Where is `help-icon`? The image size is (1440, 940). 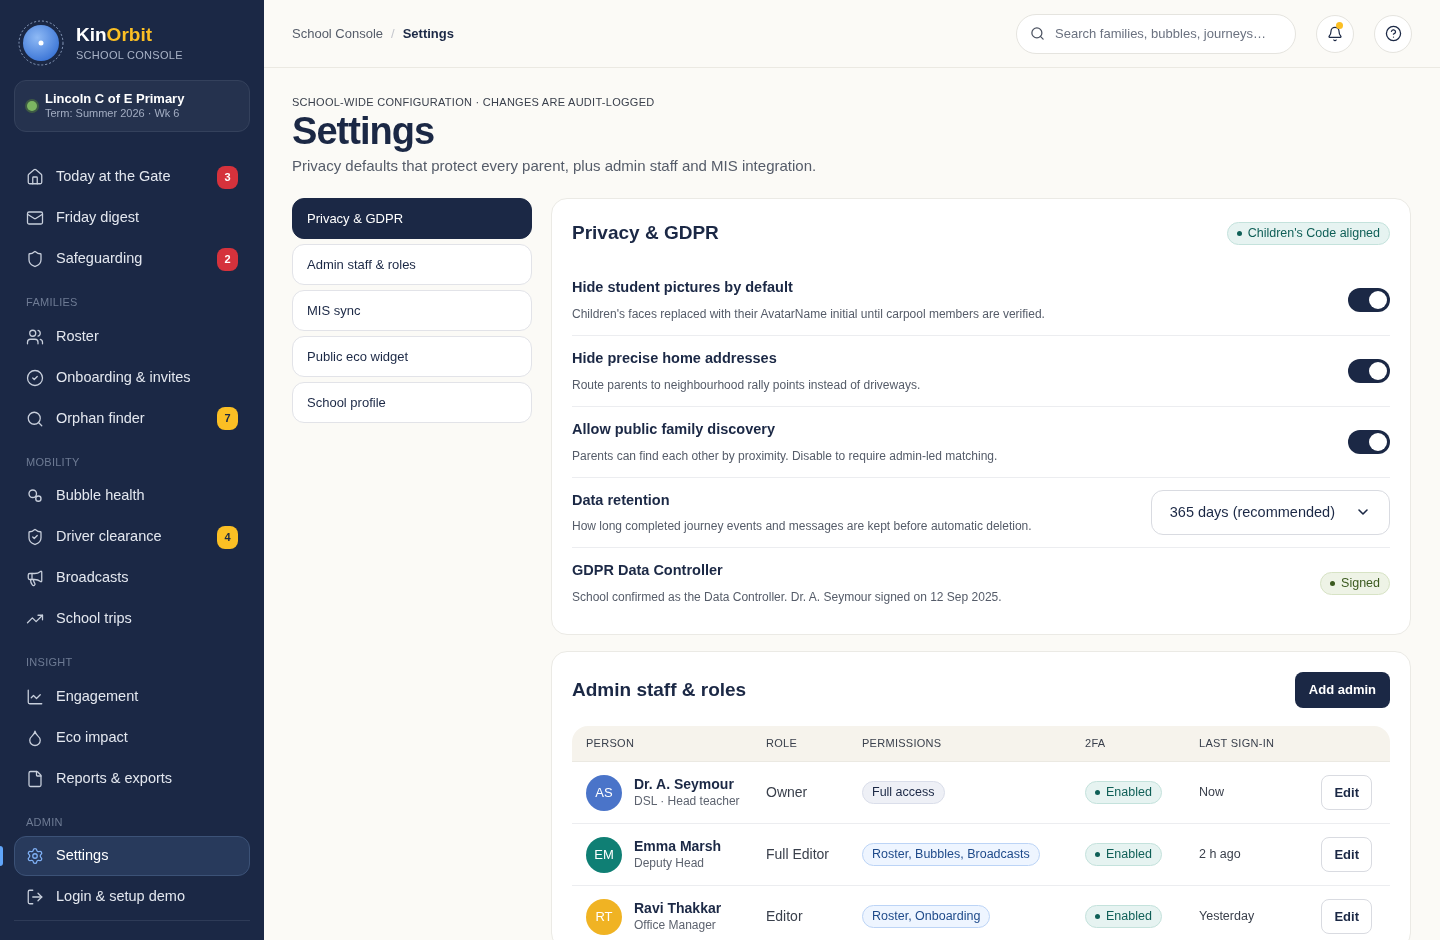
help-icon is located at coordinates (1393, 33).